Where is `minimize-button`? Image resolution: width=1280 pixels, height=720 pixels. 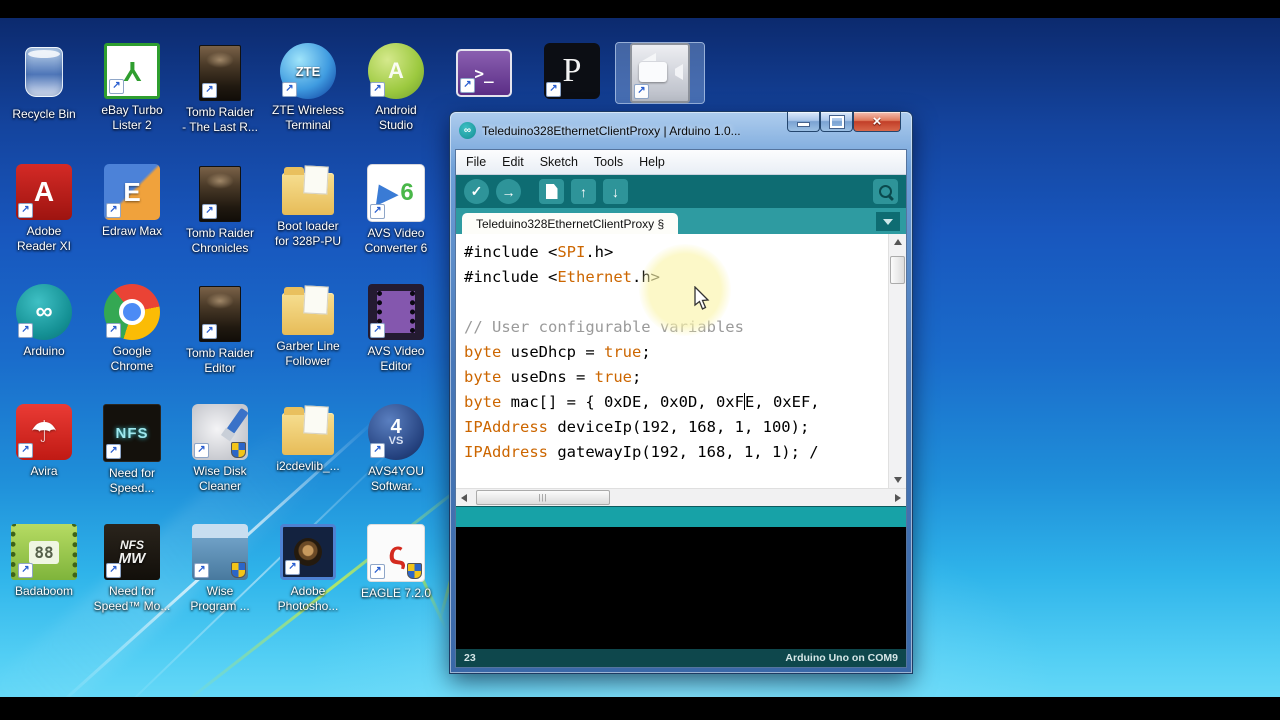
minimize-button is located at coordinates (803, 122).